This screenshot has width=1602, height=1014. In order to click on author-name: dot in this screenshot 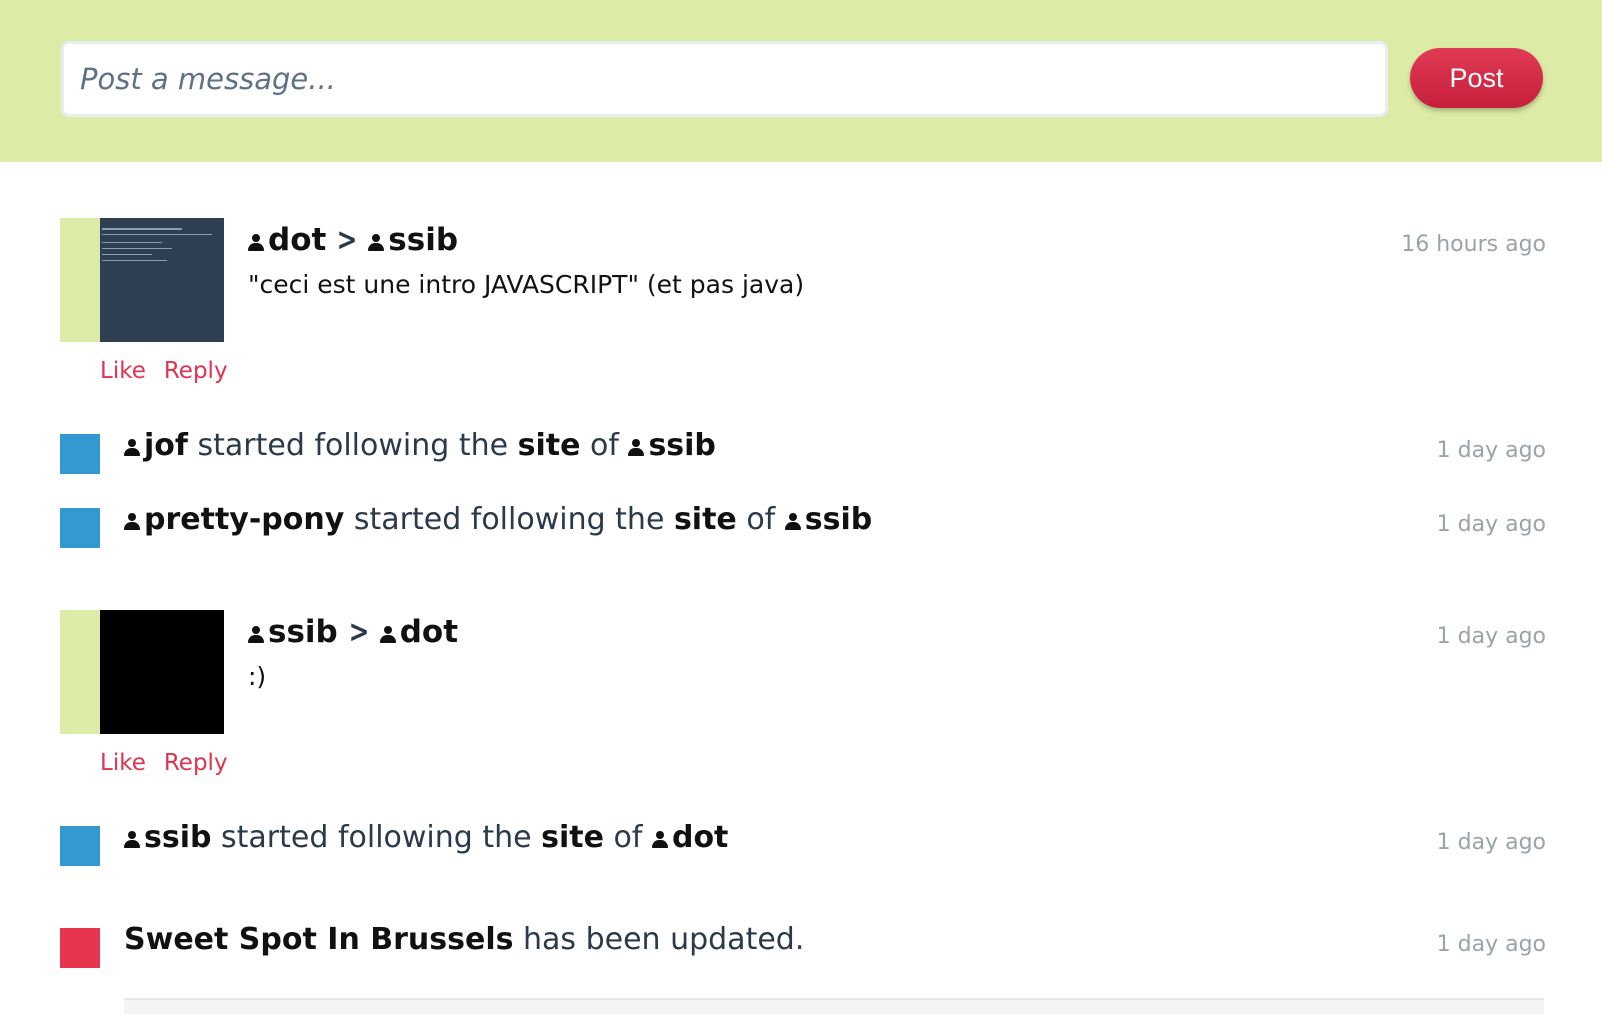, I will do `click(297, 240)`.